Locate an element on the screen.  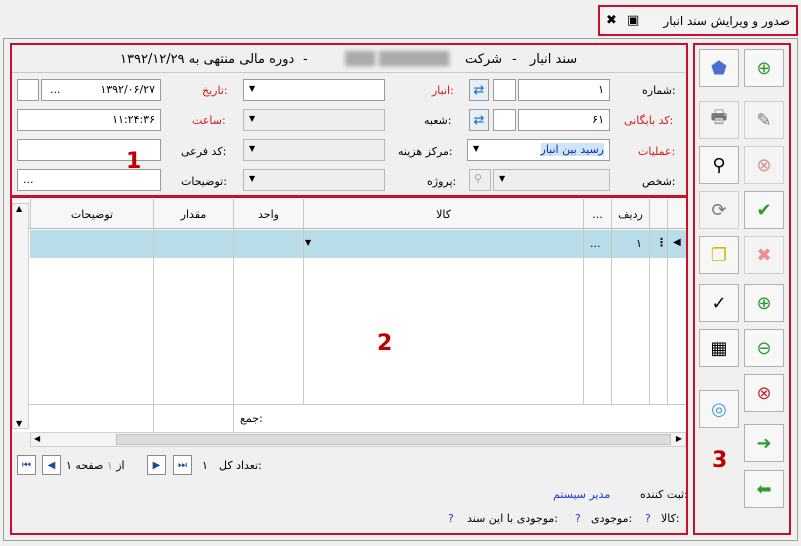
delete-document-icon: ⊗ is located at coordinates (764, 165).